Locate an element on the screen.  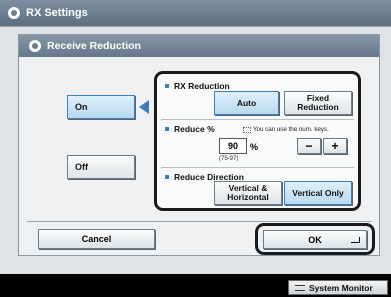
receive-reduction-icon is located at coordinates (35, 46).